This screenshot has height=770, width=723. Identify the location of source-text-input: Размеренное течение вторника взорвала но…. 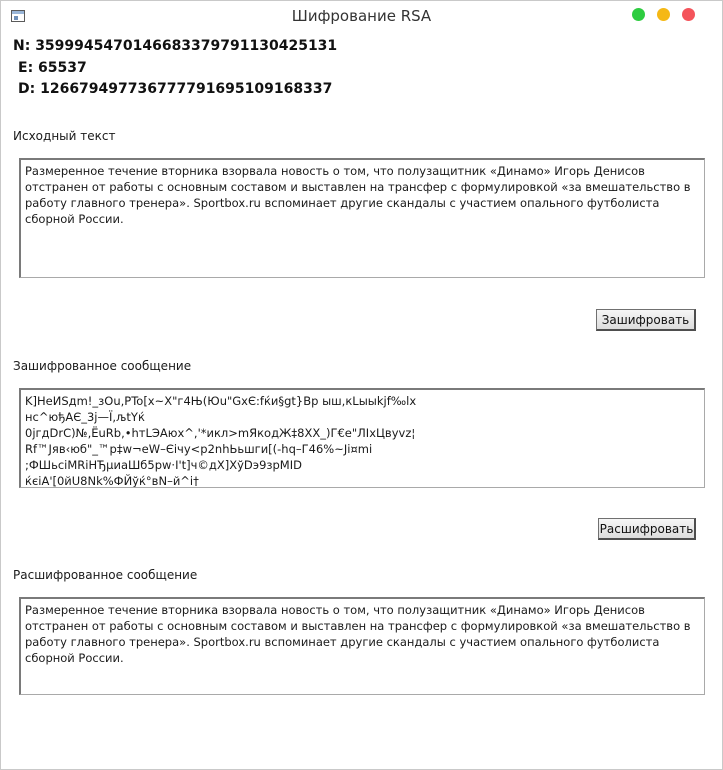
(362, 218).